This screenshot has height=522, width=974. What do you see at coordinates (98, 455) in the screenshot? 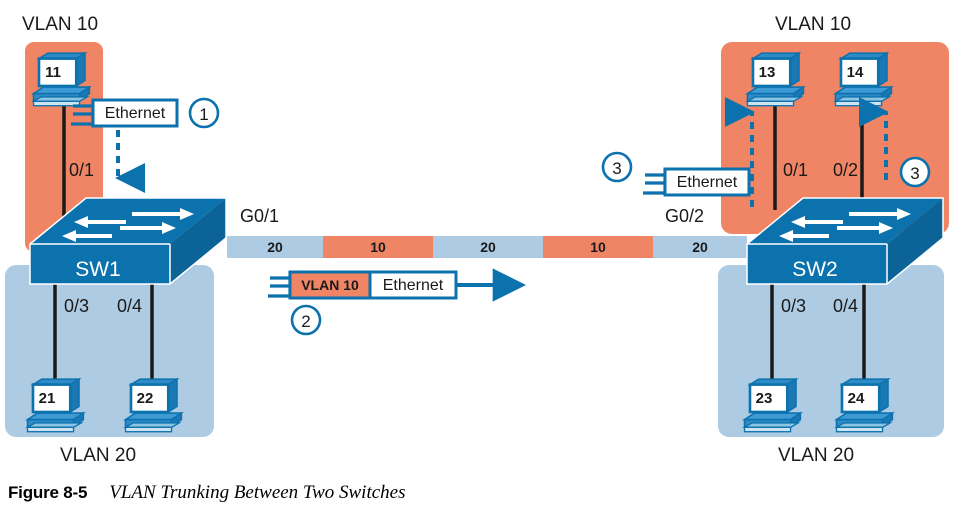
I see `vlan20-label-left: VLAN 20` at bounding box center [98, 455].